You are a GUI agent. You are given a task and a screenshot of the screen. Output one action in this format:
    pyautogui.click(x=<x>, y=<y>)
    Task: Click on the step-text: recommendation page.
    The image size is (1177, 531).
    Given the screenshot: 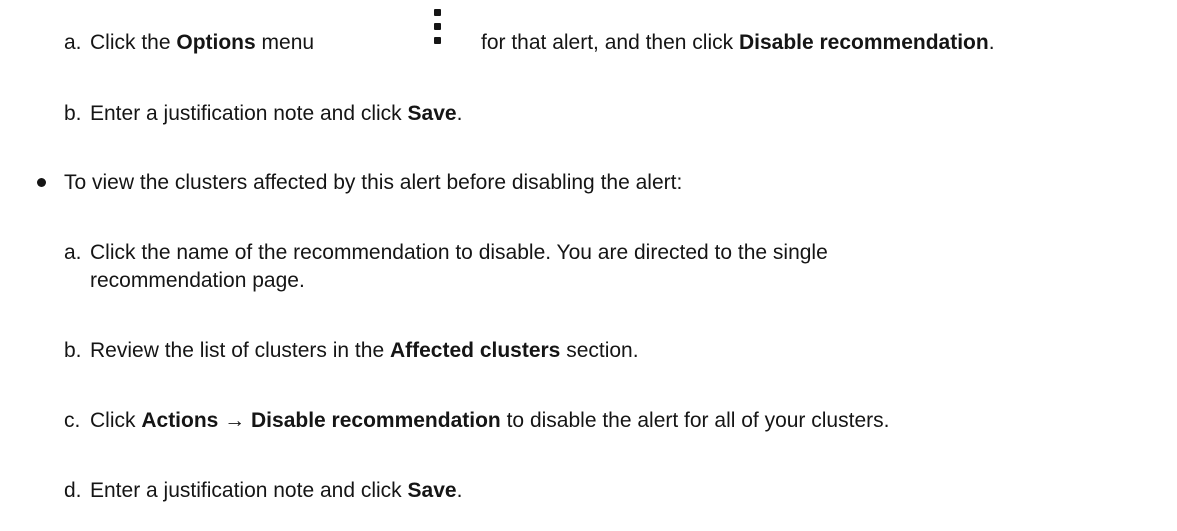 What is the action you would take?
    pyautogui.click(x=197, y=280)
    